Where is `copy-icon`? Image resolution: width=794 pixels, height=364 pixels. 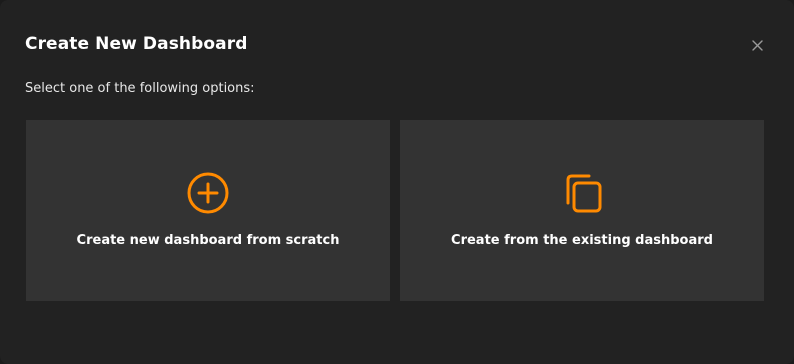
copy-icon is located at coordinates (582, 193).